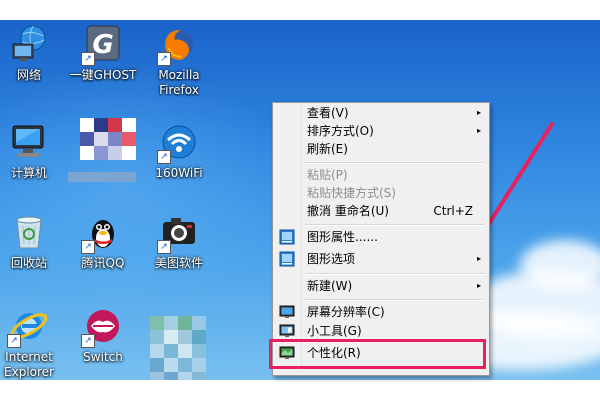  Describe the element at coordinates (287, 311) in the screenshot. I see `screen-resolution-icon` at that location.